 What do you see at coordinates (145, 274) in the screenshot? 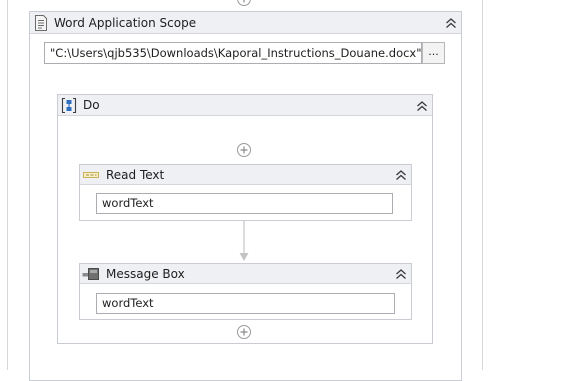
I see `message-box-title: Message Box` at bounding box center [145, 274].